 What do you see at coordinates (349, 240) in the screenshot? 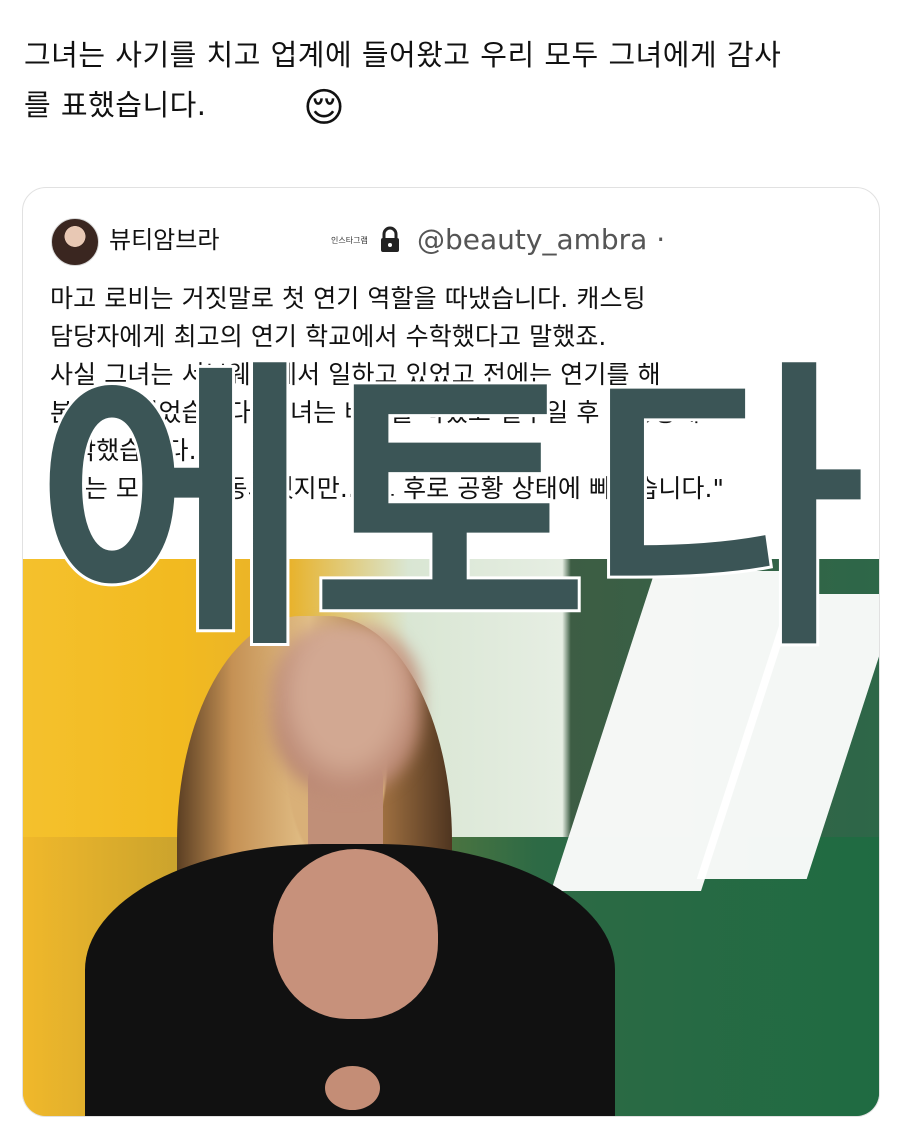
I see `instagram-label: 인스타그램` at bounding box center [349, 240].